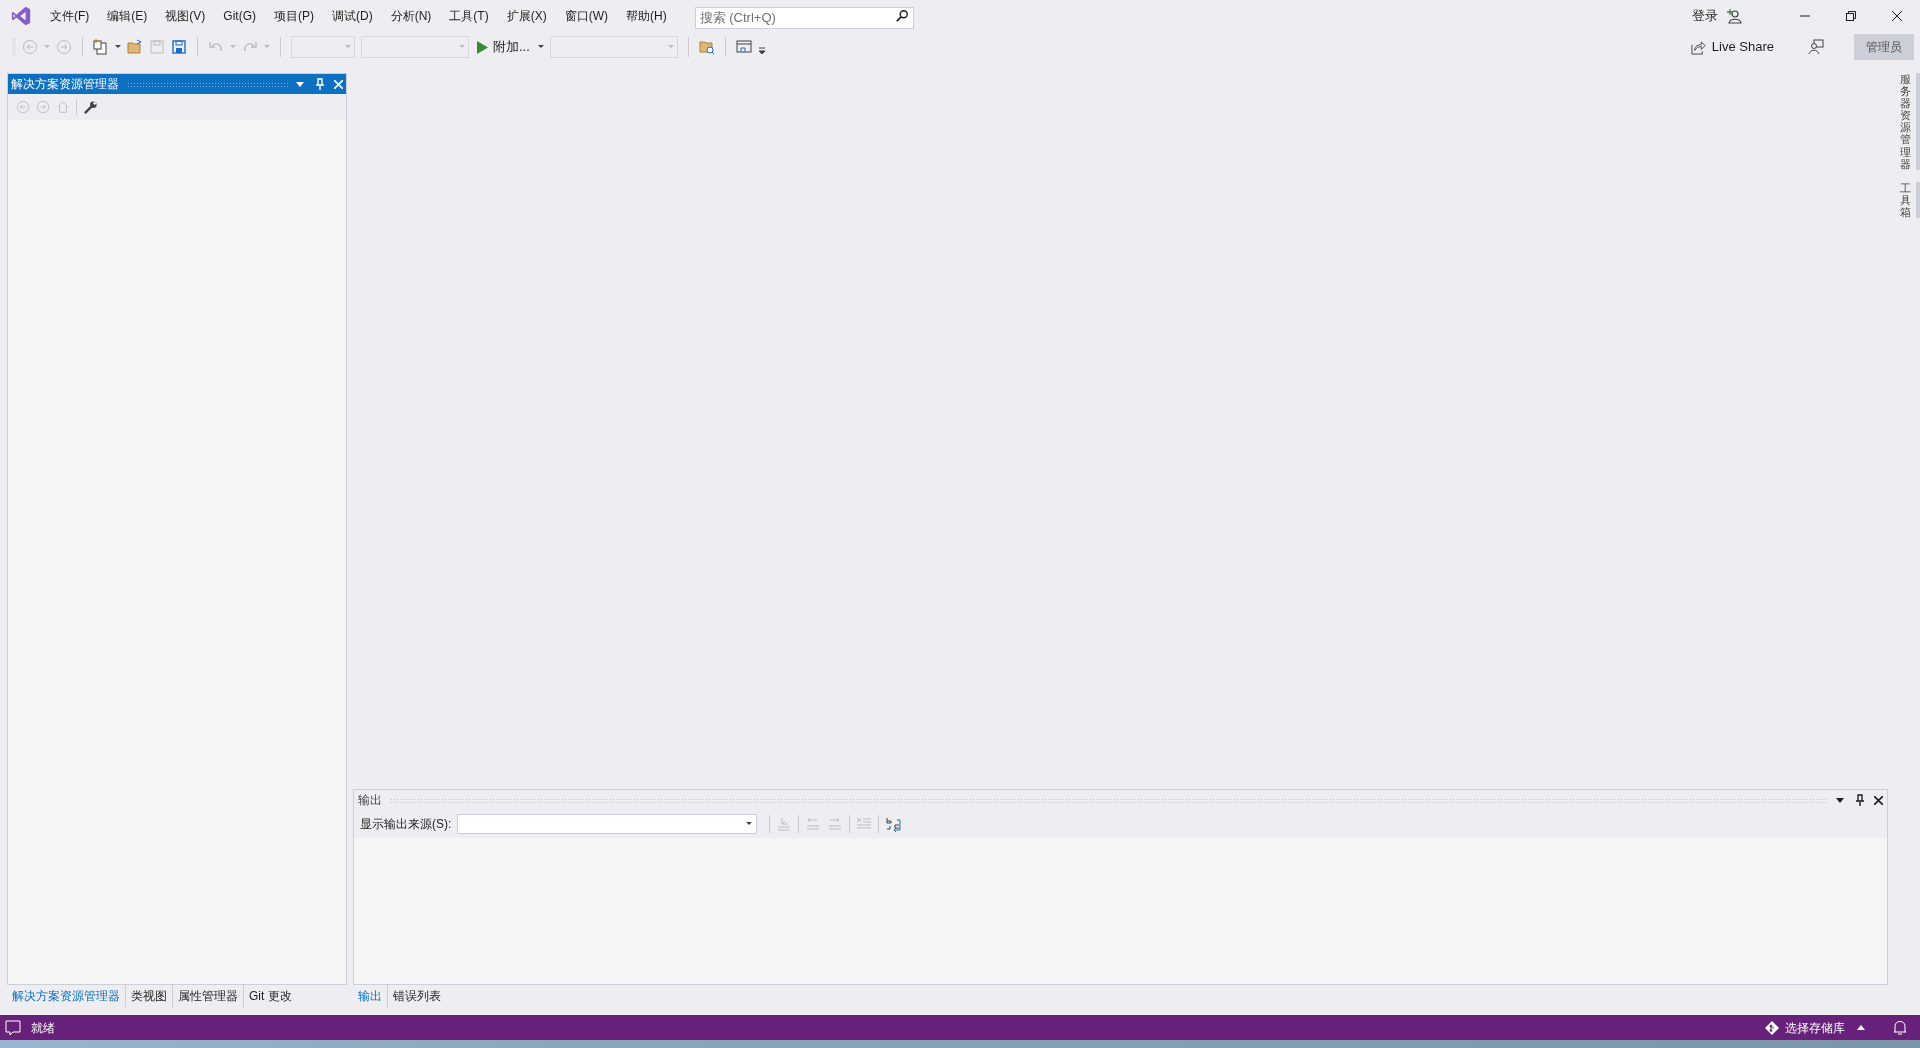 The width and height of the screenshot is (1920, 1048). I want to click on panel-tab: 输出, so click(370, 996).